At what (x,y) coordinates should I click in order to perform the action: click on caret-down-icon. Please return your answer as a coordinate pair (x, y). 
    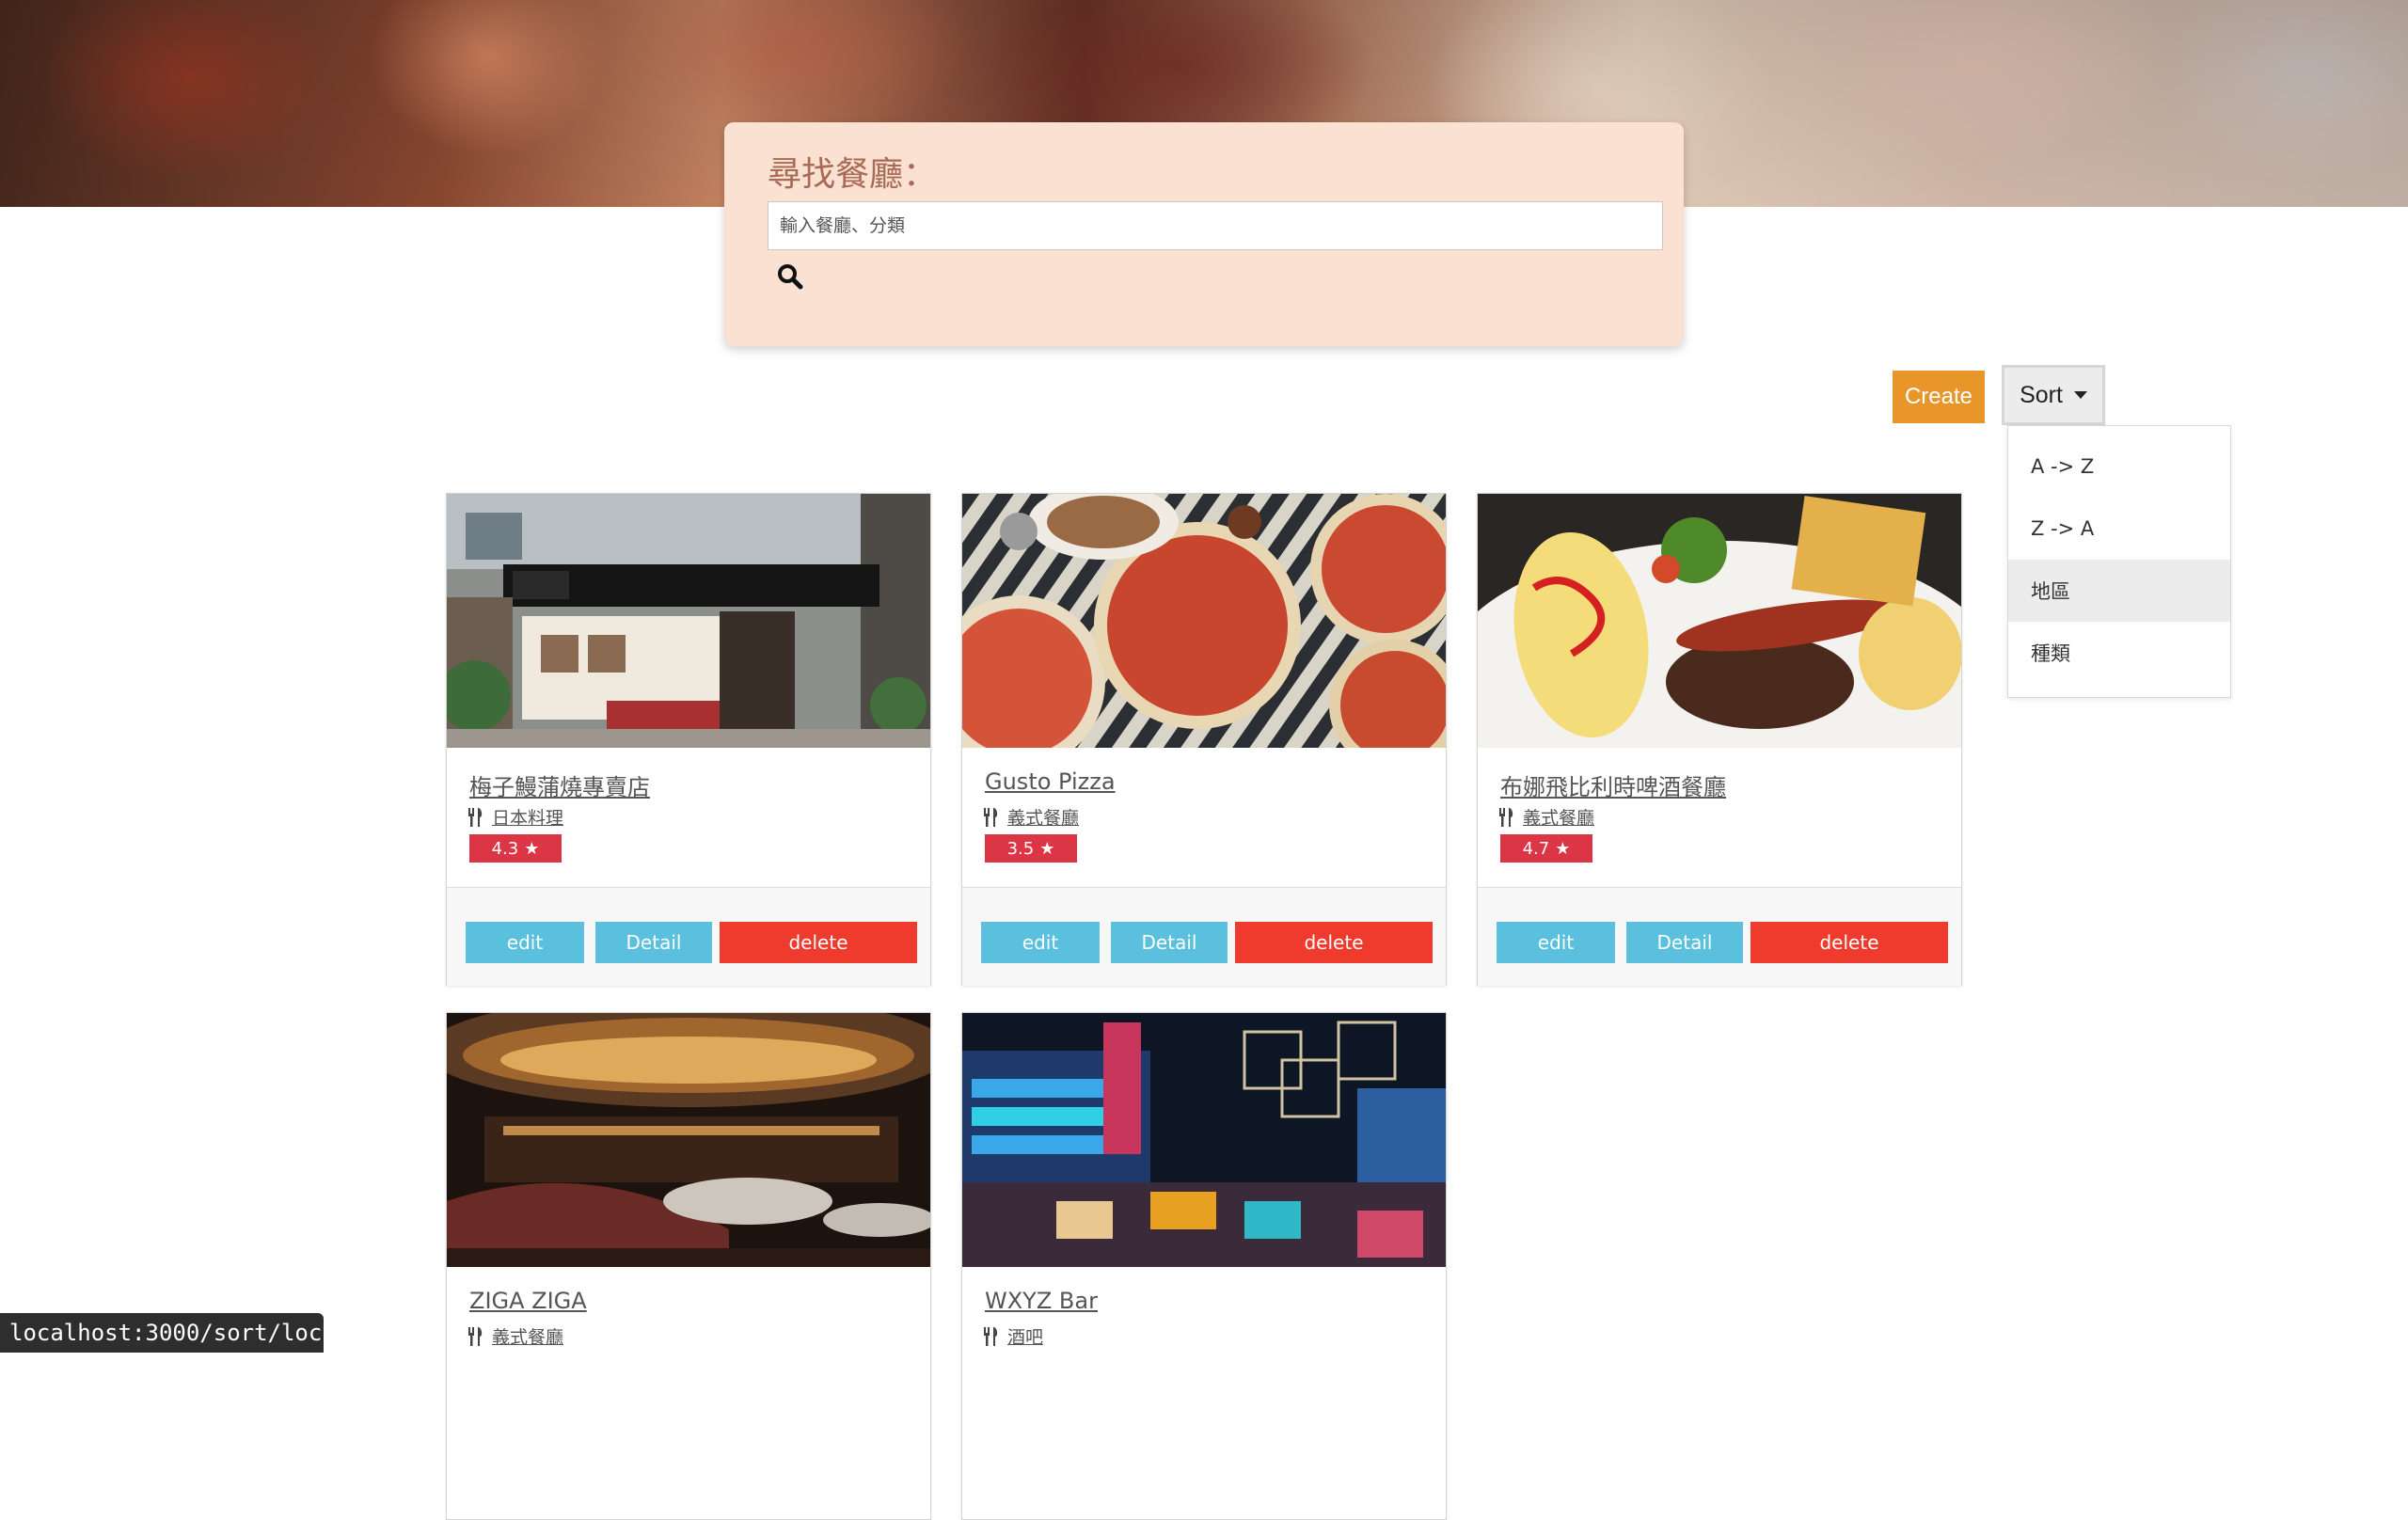
    Looking at the image, I should click on (2080, 395).